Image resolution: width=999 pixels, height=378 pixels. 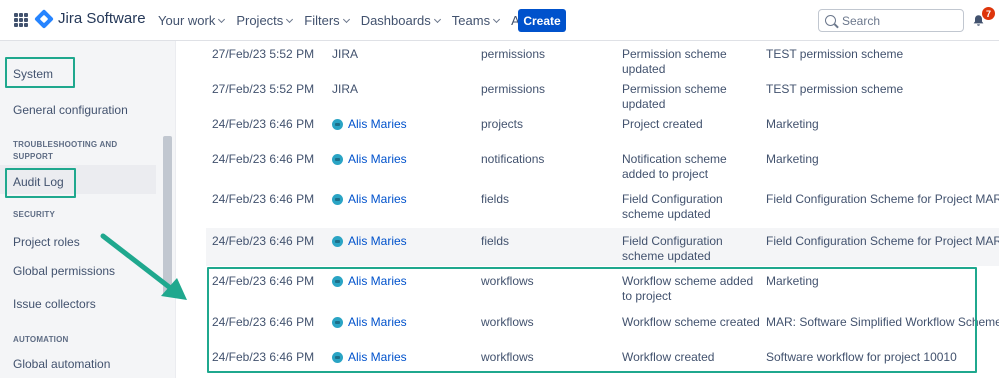 I want to click on nav-filters: Filters, so click(x=327, y=20).